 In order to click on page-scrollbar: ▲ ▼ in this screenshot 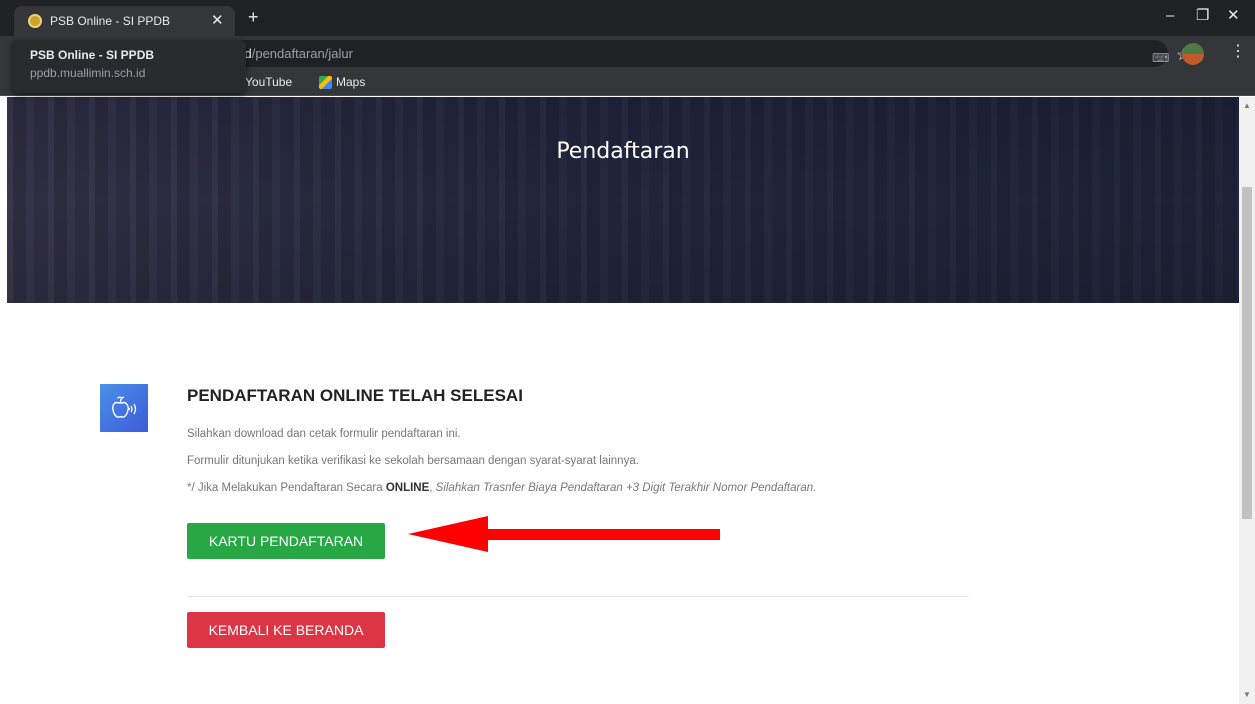, I will do `click(1247, 400)`.